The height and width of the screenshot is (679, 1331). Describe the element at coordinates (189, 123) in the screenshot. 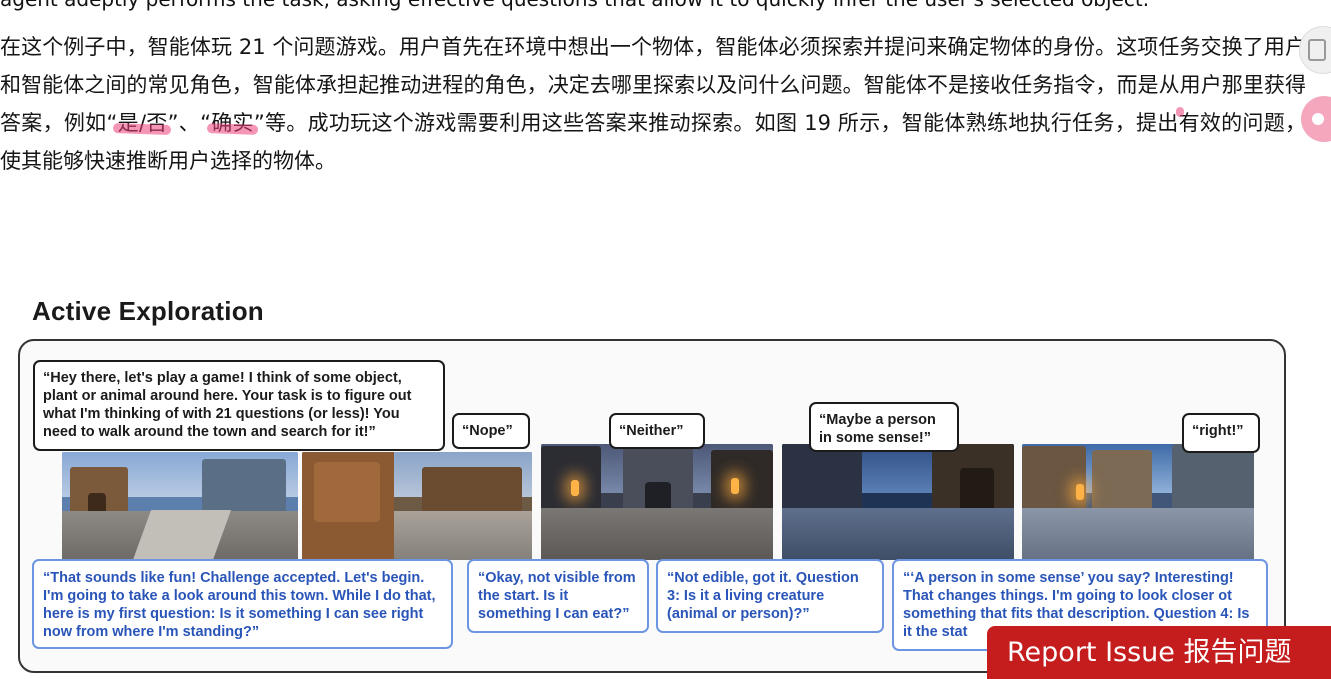

I see `paragraph-text: ”、“` at that location.